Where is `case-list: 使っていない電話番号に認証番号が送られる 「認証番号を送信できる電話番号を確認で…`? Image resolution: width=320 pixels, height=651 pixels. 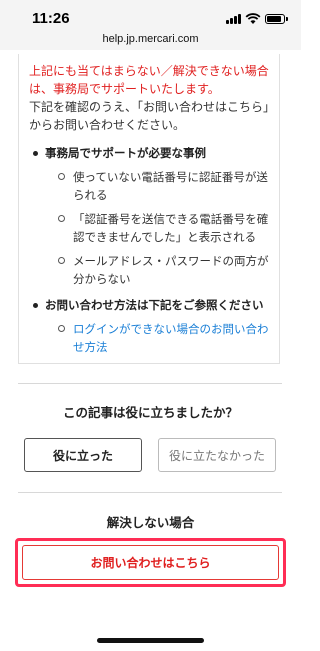
case-list: 使っていない電話番号に認証番号が送られる 「認証番号を送信できる電話番号を確認で… is located at coordinates (158, 228).